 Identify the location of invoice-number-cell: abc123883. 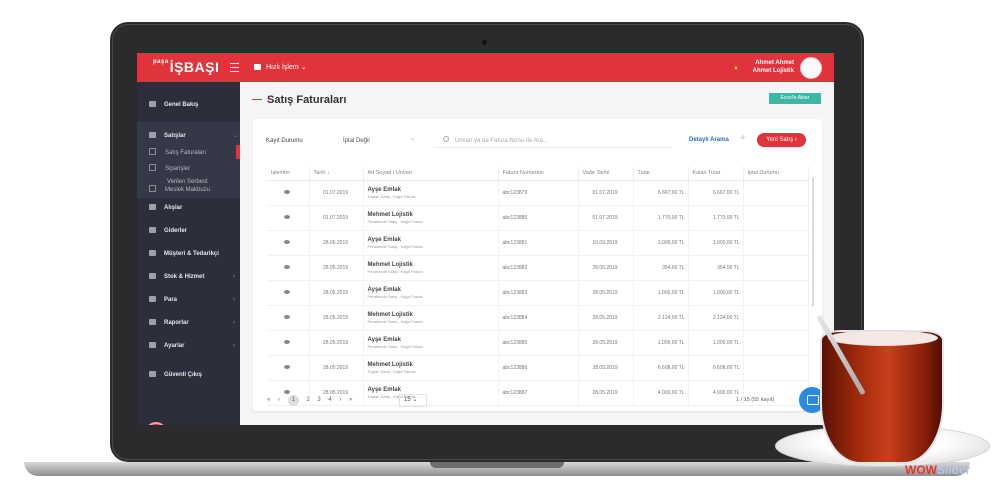
(538, 293).